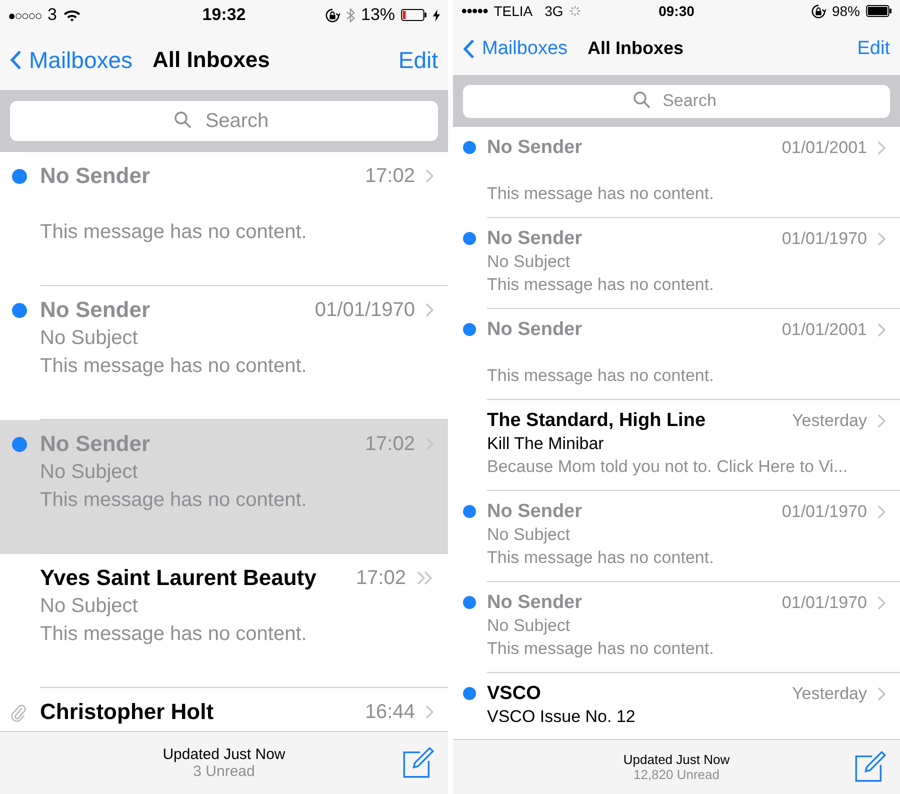 This screenshot has height=794, width=900. I want to click on message-date: 16:44, so click(389, 712).